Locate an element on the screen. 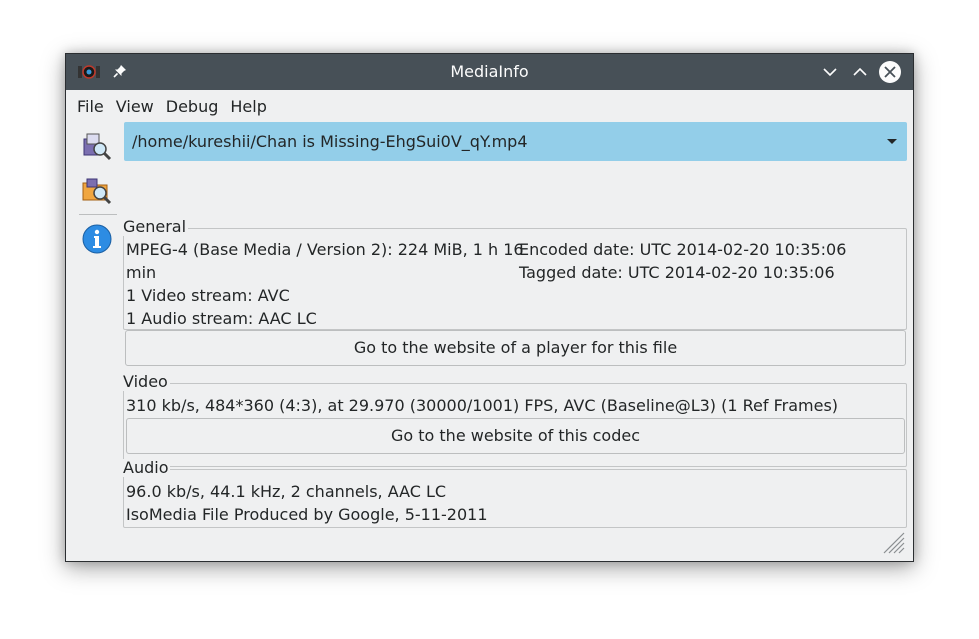  open-file-icon is located at coordinates (97, 147).